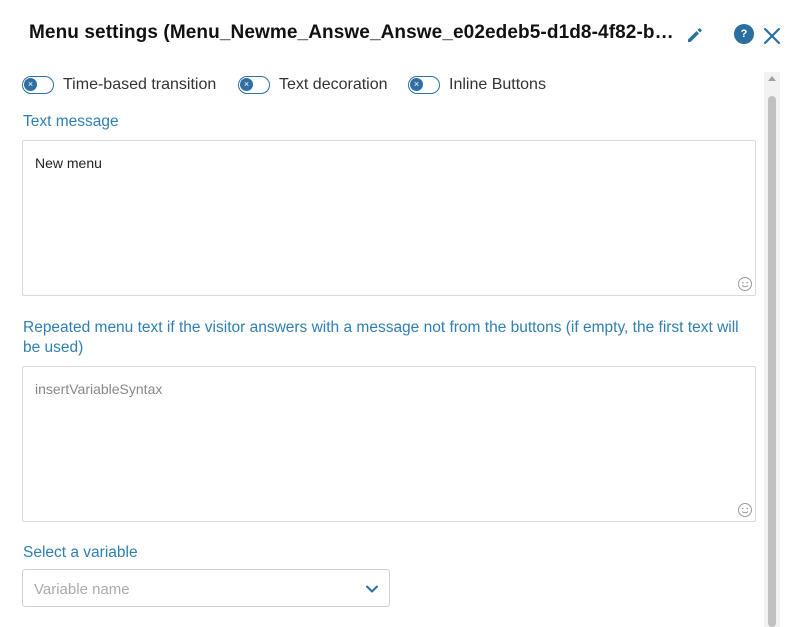 Image resolution: width=802 pixels, height=627 pixels. I want to click on close-icon, so click(772, 36).